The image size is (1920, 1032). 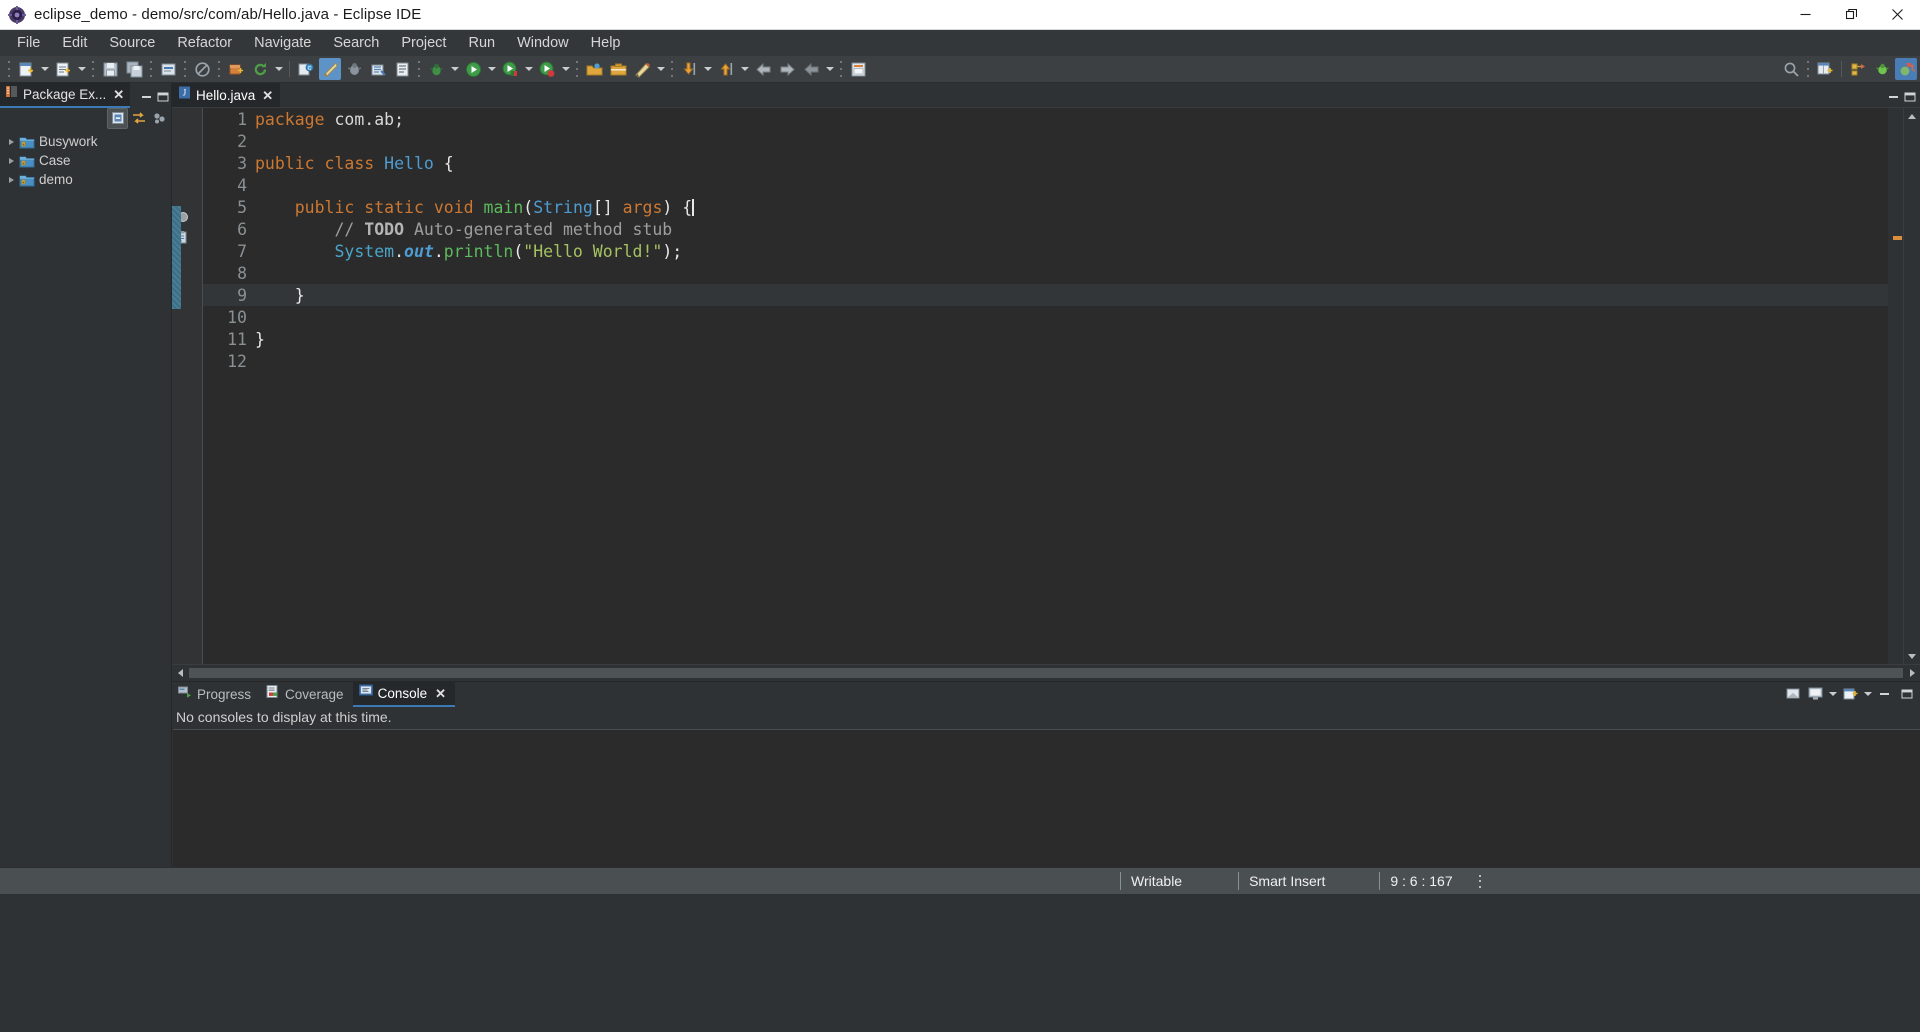 I want to click on scrollbar-track, so click(x=1912, y=386).